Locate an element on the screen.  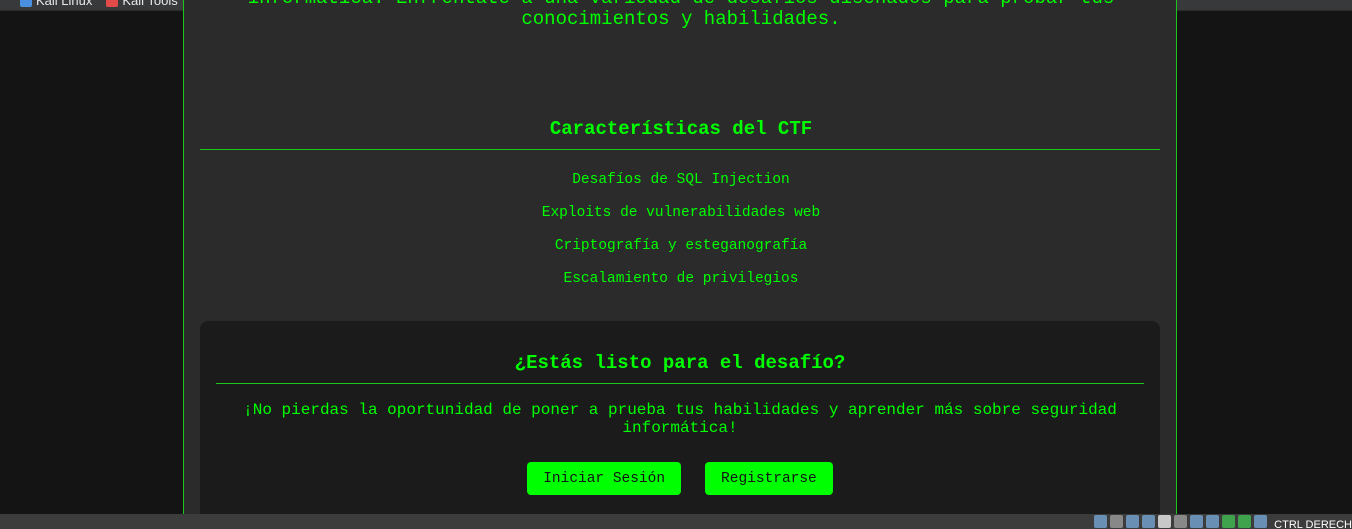
cta-title: ¿Estás listo para el desafío? is located at coordinates (680, 363).